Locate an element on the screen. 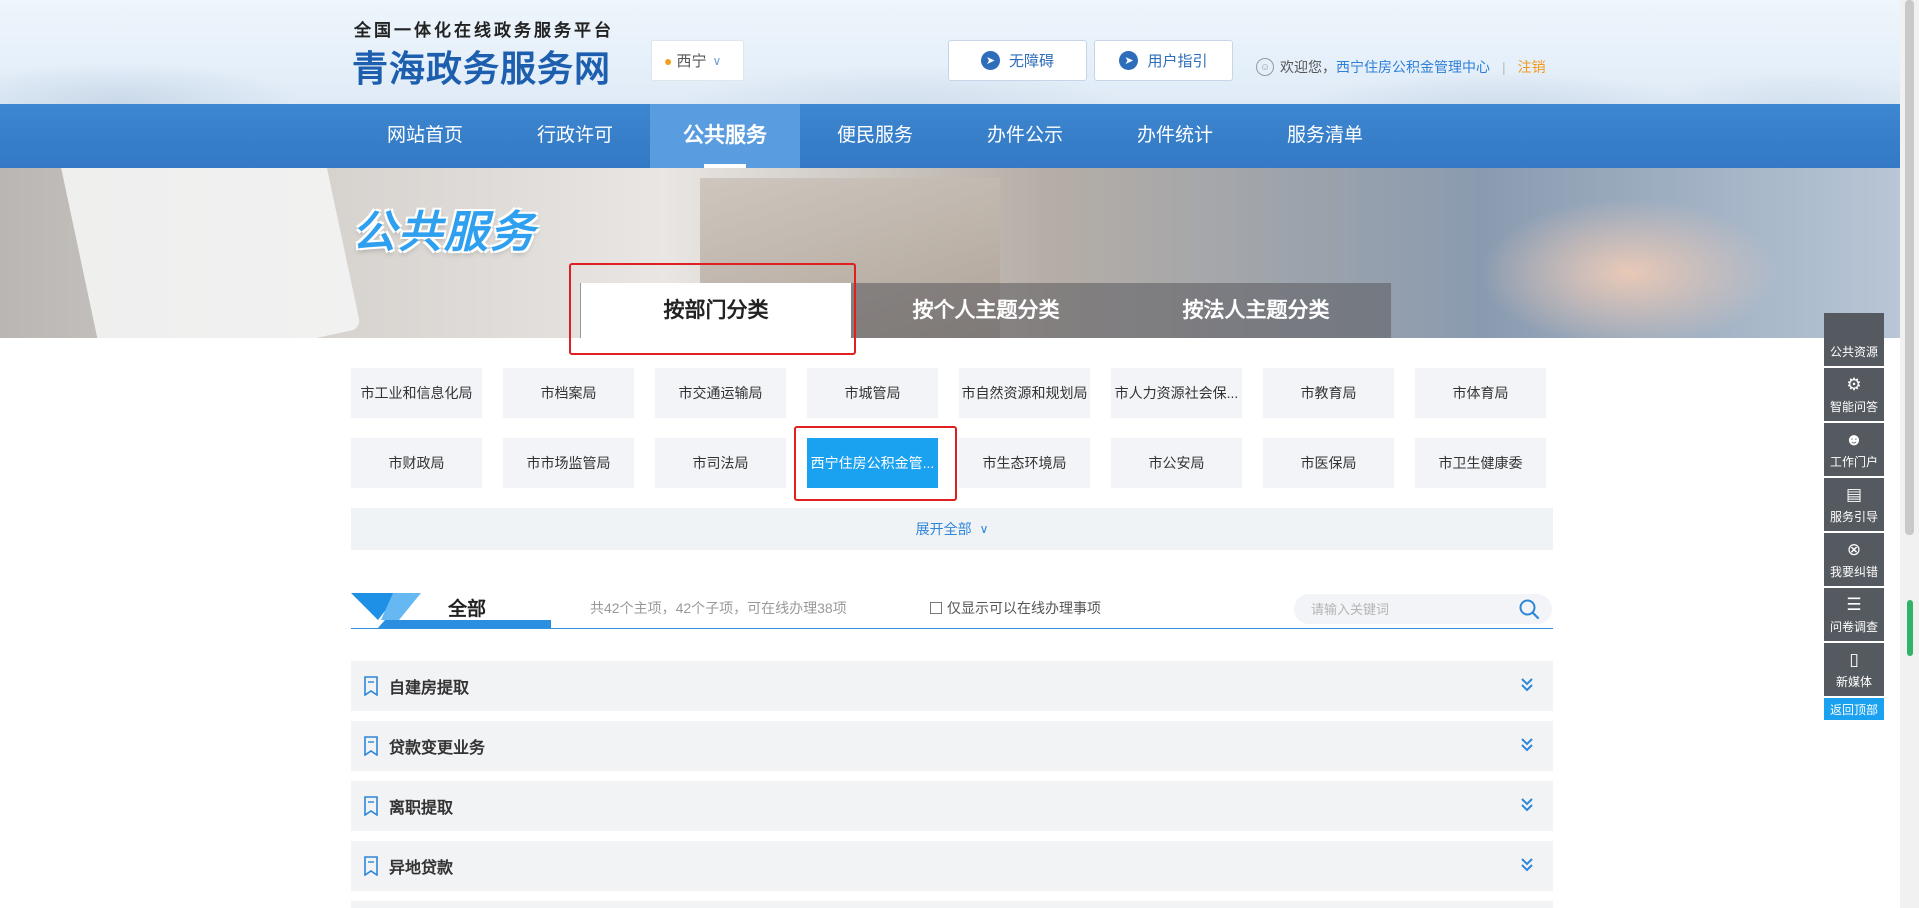 The image size is (1919, 908). service-item-label: 离职提取 is located at coordinates (421, 808).